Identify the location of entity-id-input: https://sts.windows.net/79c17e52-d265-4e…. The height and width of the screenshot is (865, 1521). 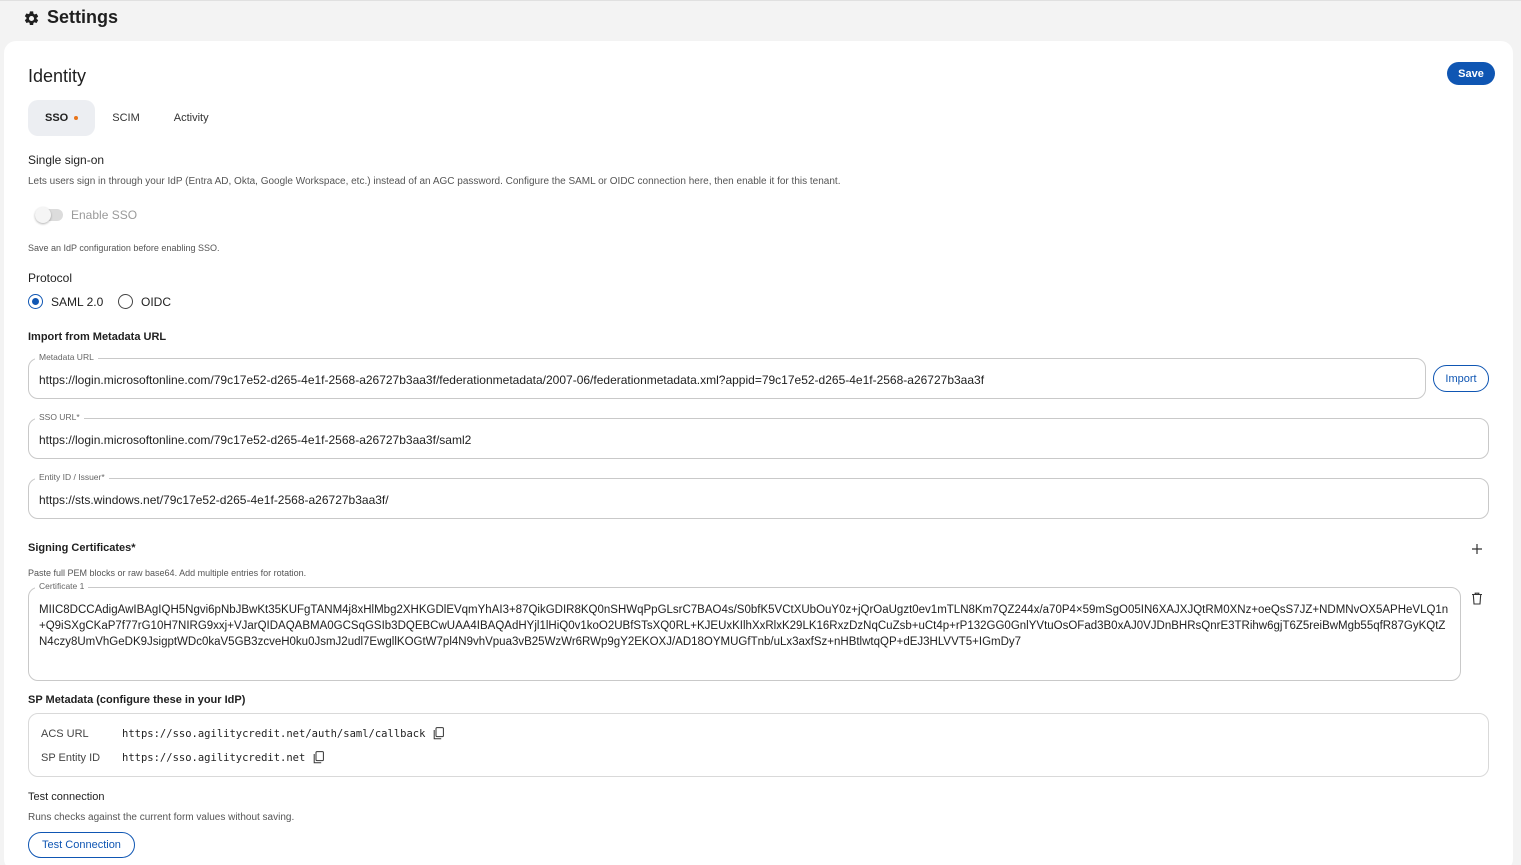
(214, 500).